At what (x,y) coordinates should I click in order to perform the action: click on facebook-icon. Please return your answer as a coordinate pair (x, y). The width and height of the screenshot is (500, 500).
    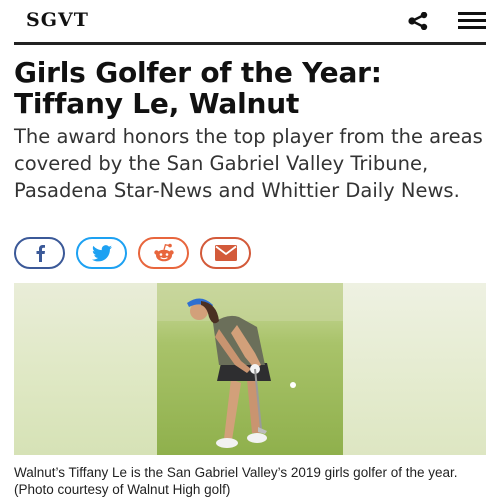
    Looking at the image, I should click on (40, 253).